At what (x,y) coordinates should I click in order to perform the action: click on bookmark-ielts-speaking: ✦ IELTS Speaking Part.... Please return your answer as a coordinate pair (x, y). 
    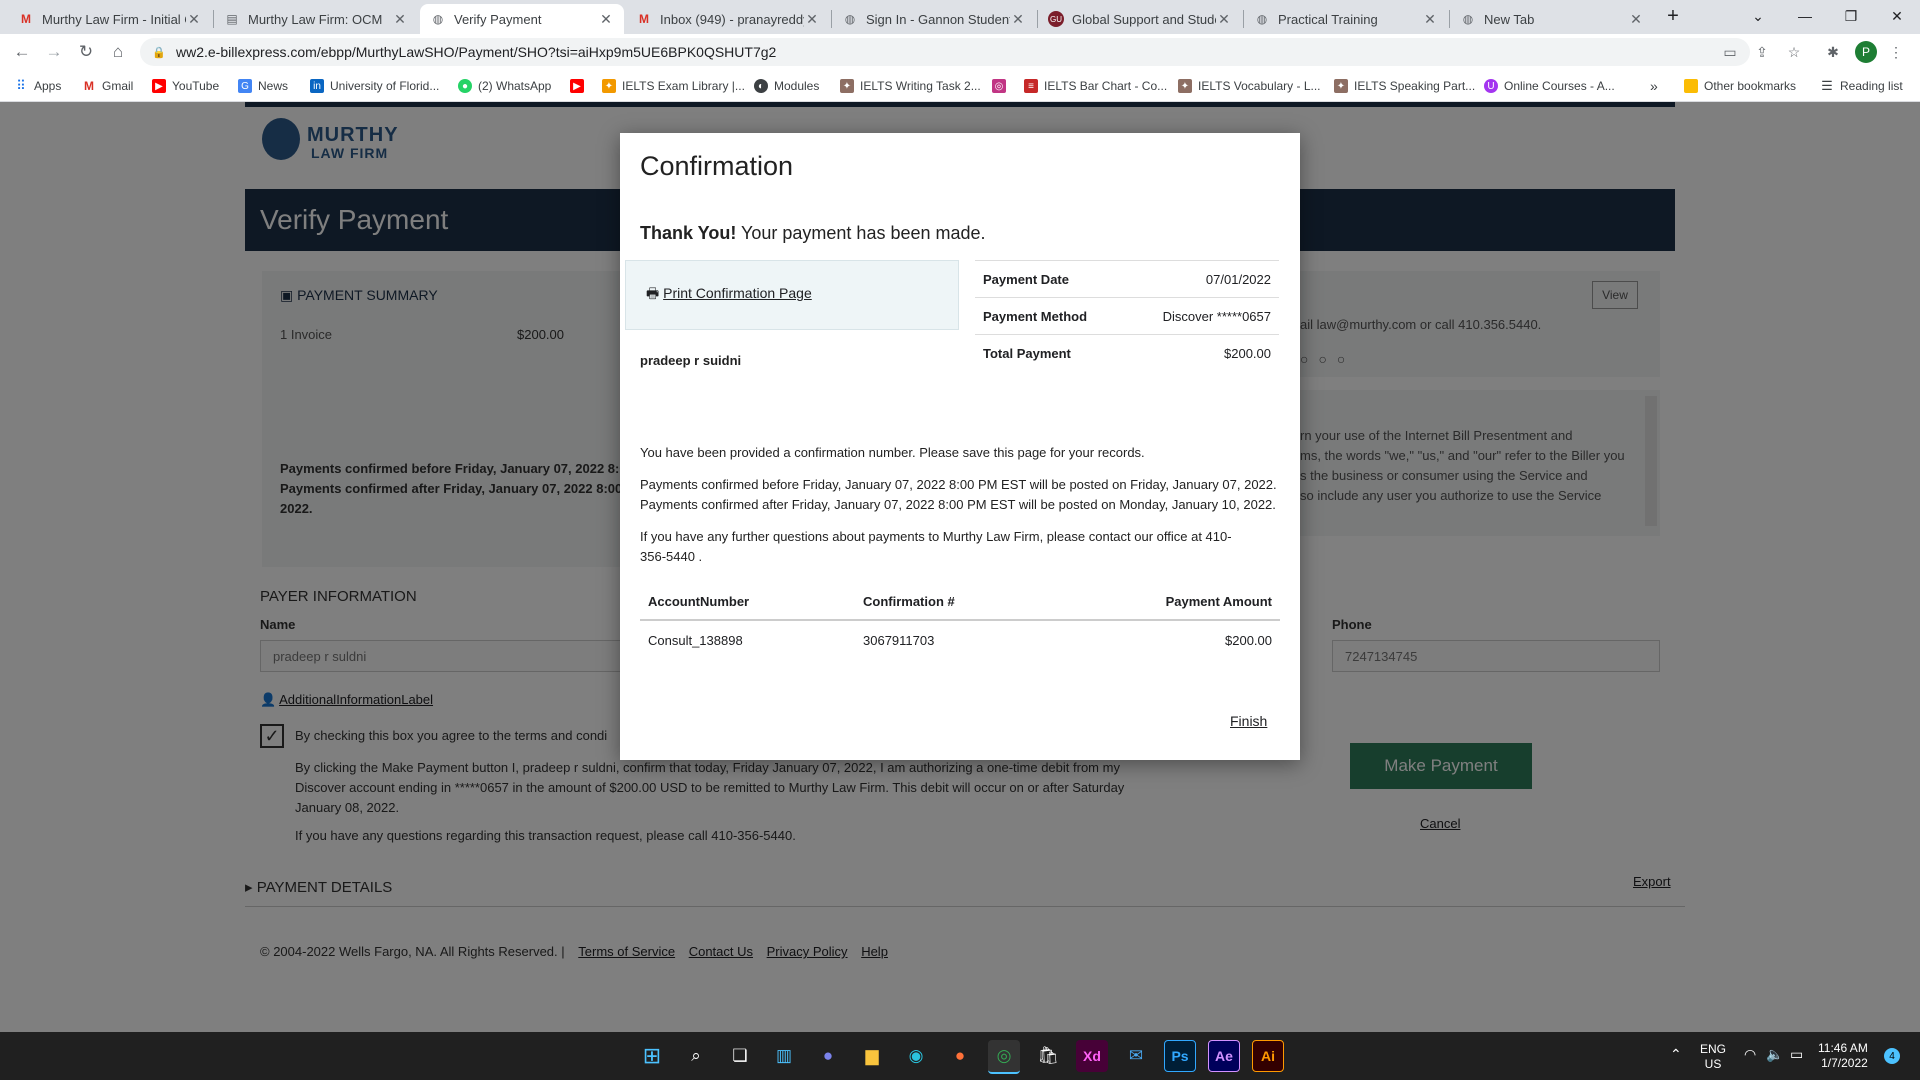
    Looking at the image, I should click on (1404, 86).